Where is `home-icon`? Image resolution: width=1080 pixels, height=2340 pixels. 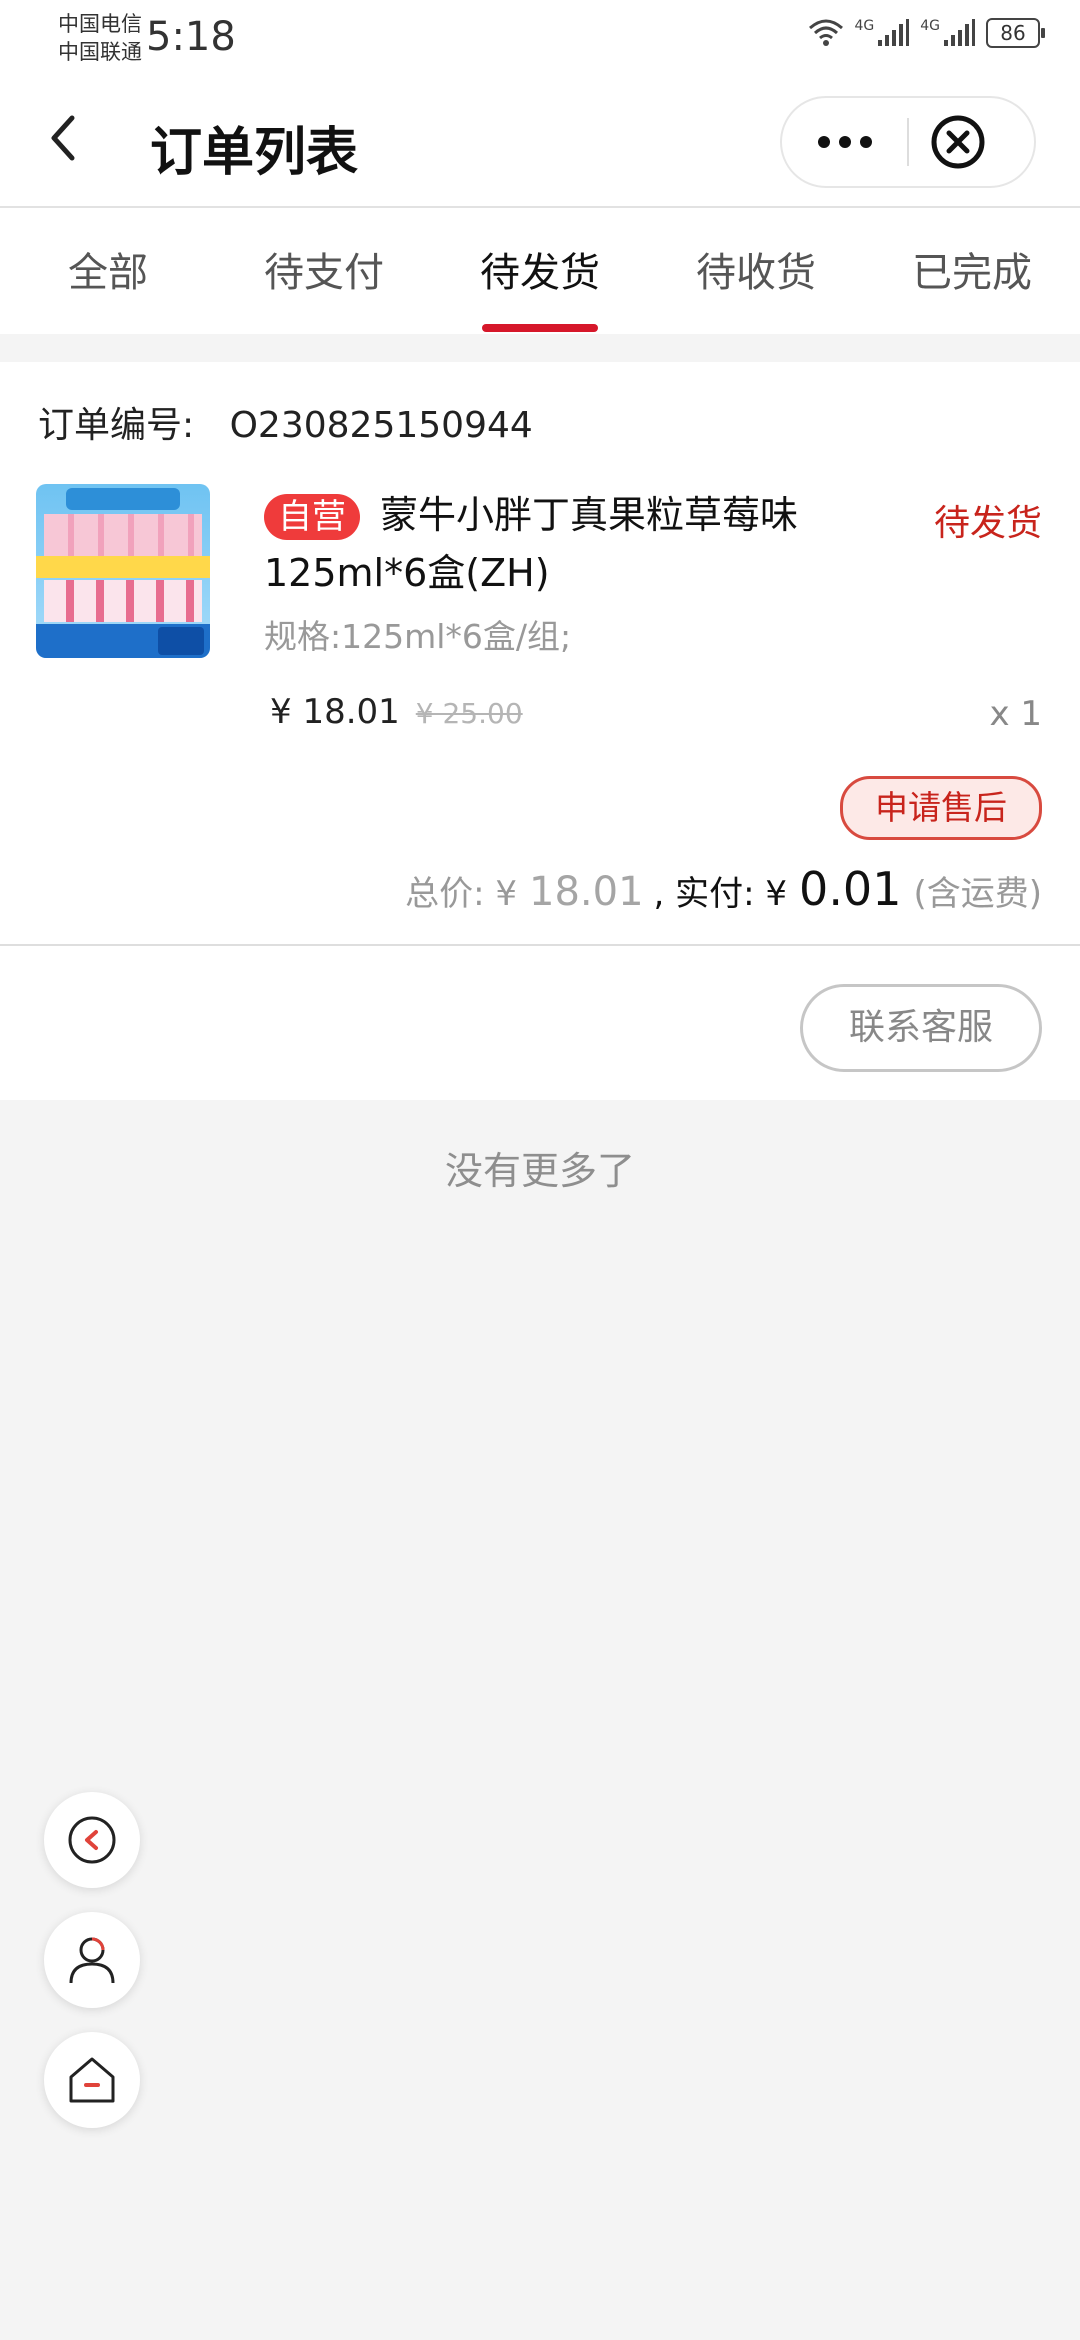 home-icon is located at coordinates (92, 2080).